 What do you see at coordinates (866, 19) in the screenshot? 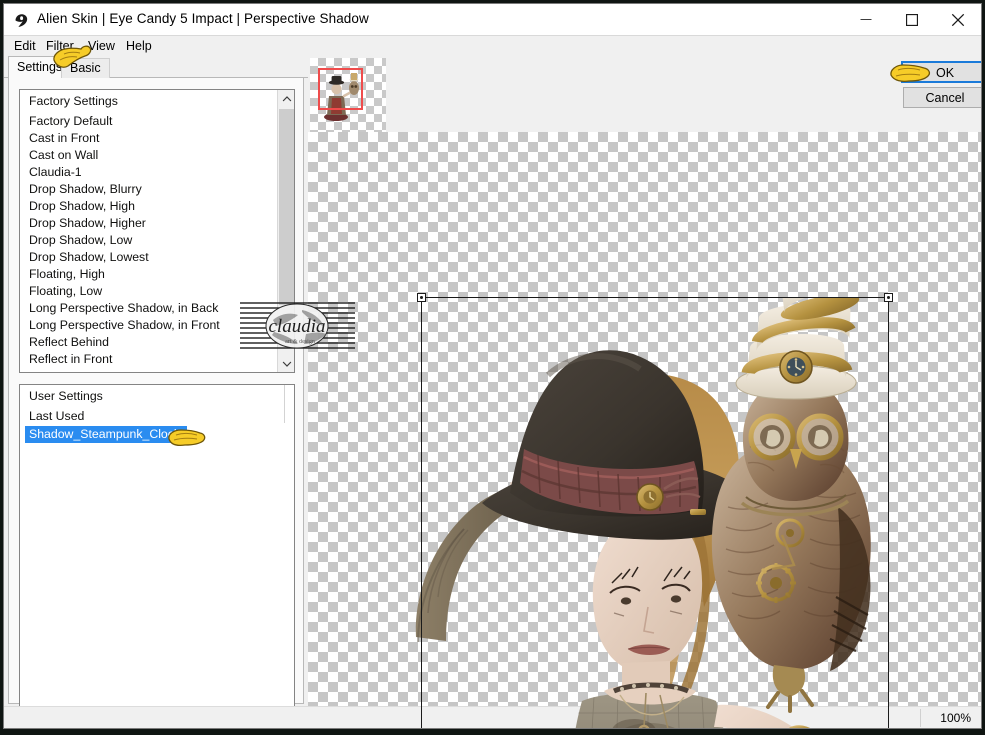
I see `minimize-button` at bounding box center [866, 19].